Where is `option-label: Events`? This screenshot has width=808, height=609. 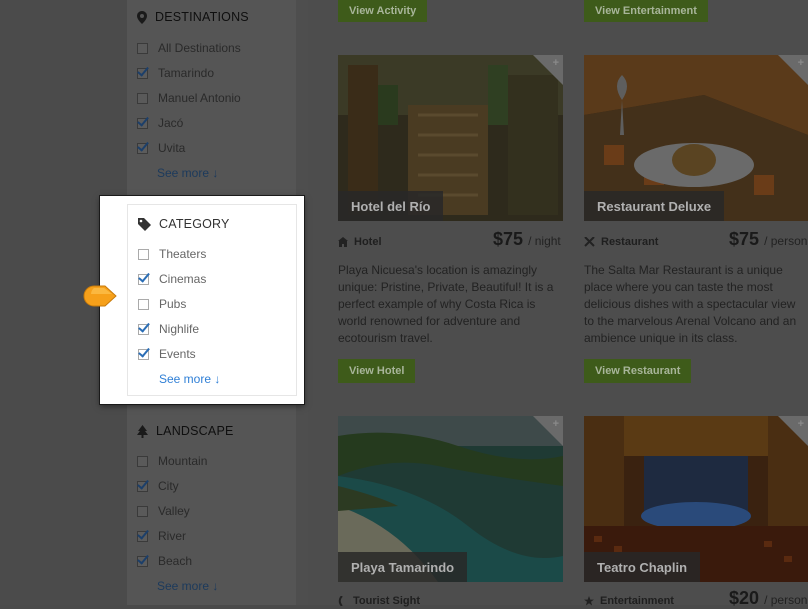 option-label: Events is located at coordinates (177, 354).